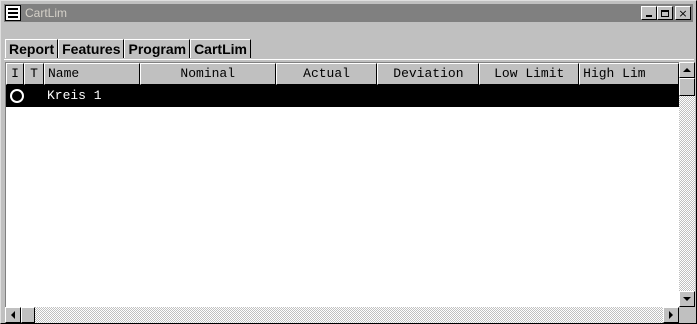  I want to click on close-button: ×, so click(683, 13).